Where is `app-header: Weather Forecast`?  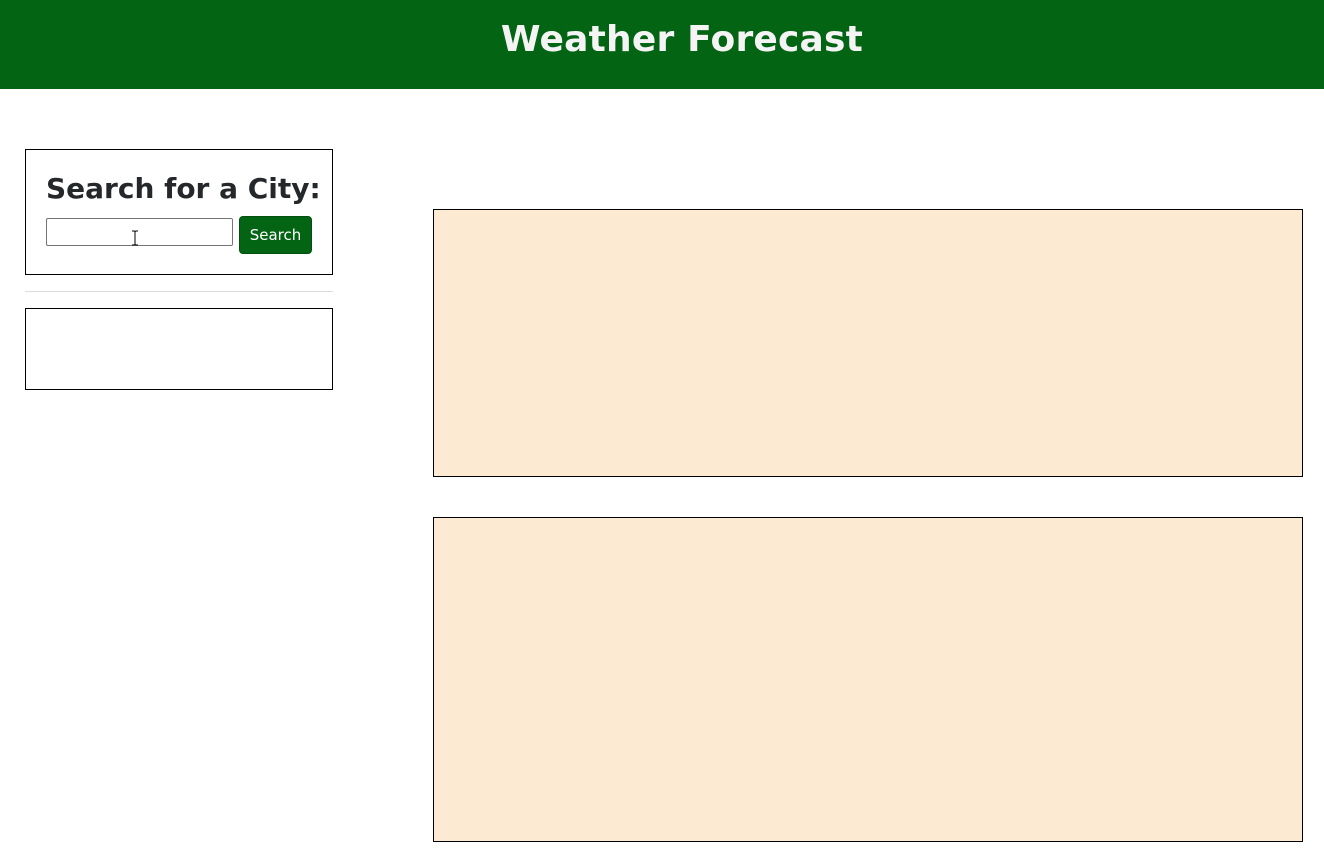
app-header: Weather Forecast is located at coordinates (662, 44).